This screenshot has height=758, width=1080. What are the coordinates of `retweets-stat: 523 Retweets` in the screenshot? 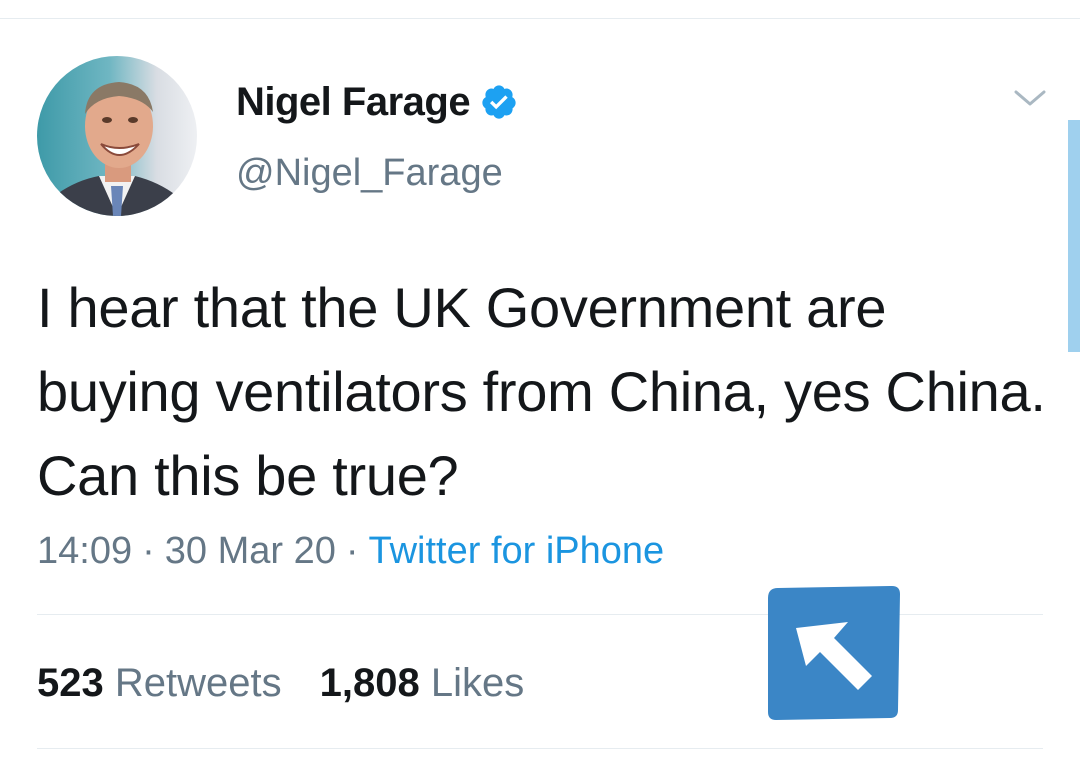 It's located at (159, 683).